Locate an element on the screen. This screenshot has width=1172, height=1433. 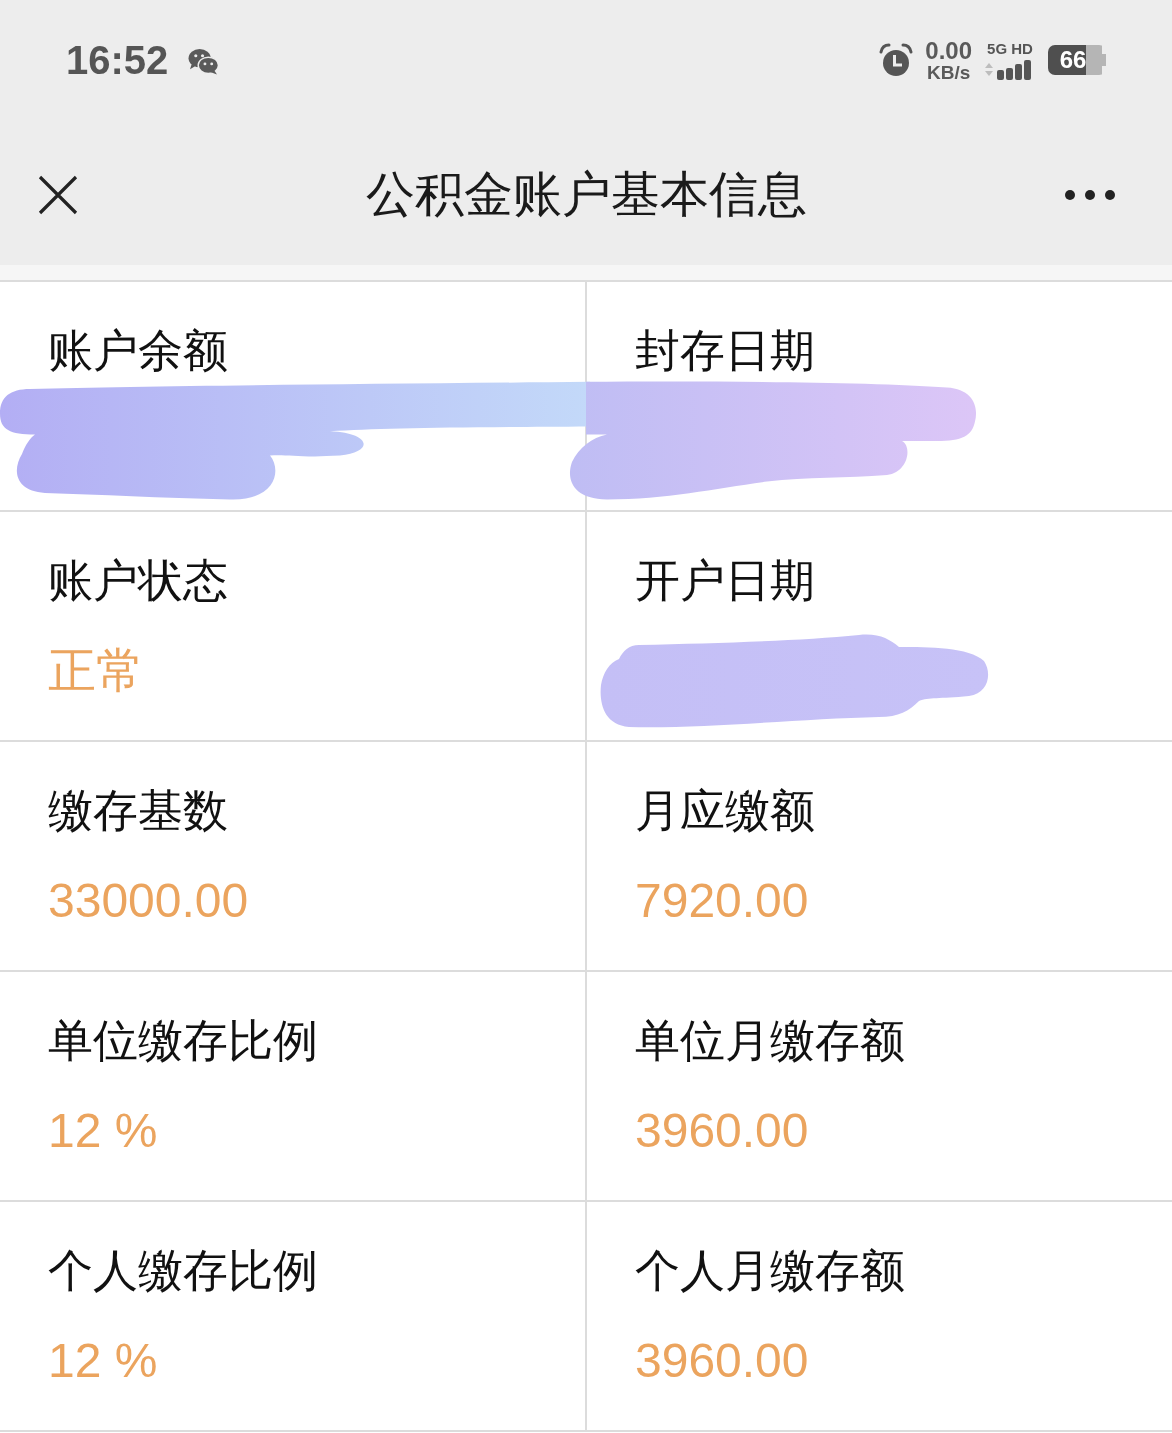
field-value: 7920.00 is located at coordinates (722, 901).